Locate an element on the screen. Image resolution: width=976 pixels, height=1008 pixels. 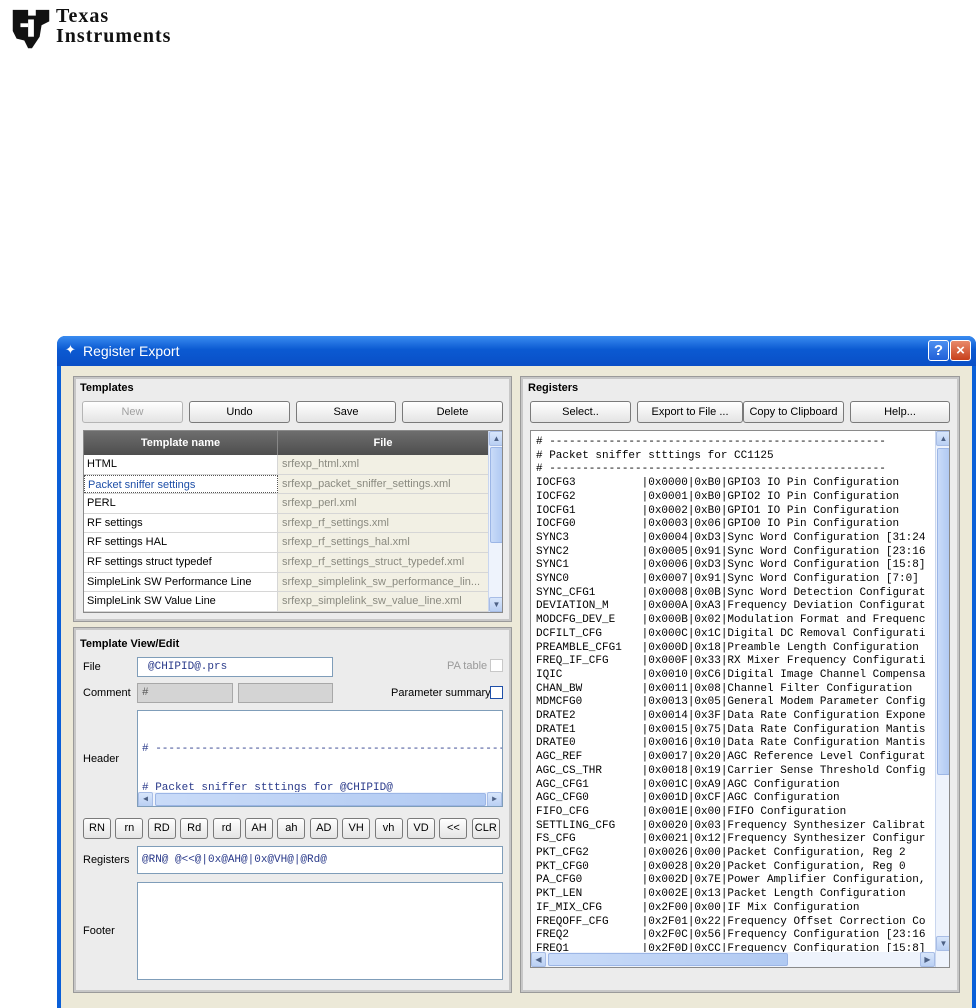
brand-line2: Instruments is located at coordinates (114, 36).